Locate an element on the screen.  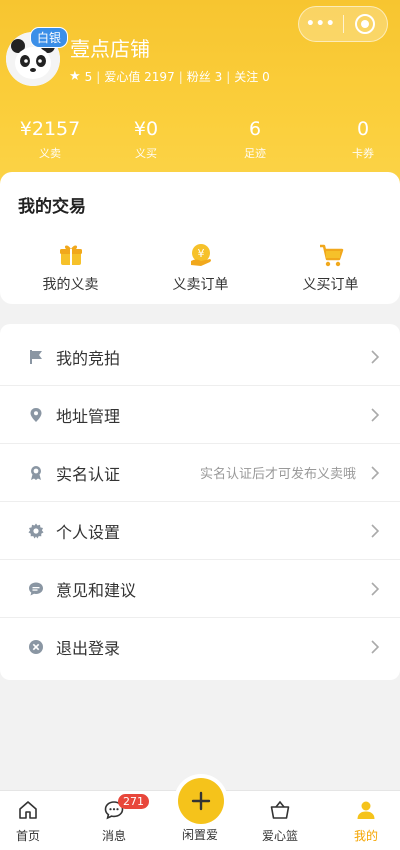
more-menu-button: ••• is located at coordinates (321, 24).